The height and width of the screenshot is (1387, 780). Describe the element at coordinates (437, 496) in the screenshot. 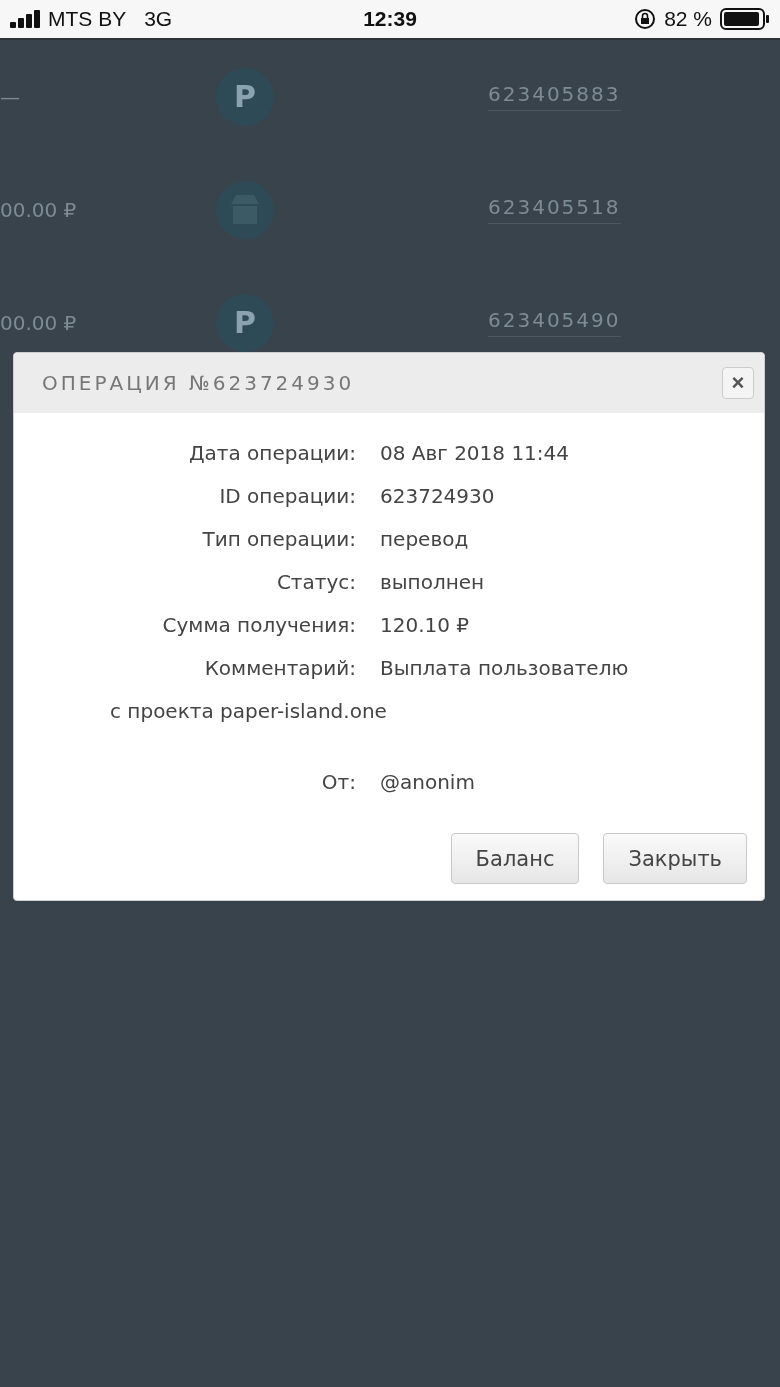

I see `field-value: 623724930` at that location.